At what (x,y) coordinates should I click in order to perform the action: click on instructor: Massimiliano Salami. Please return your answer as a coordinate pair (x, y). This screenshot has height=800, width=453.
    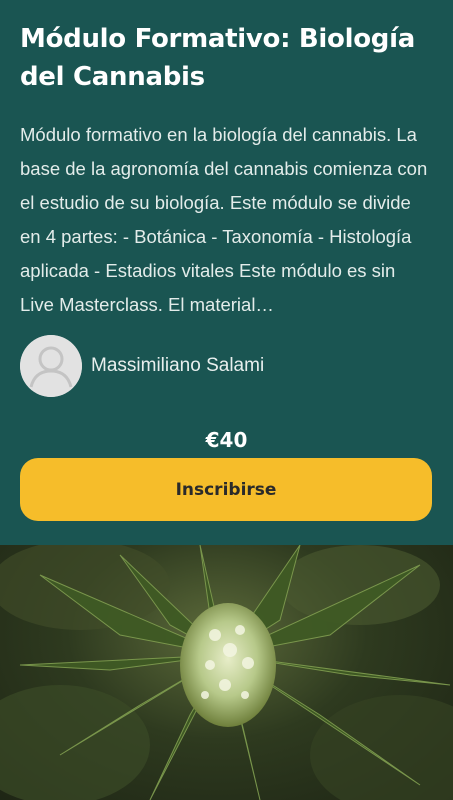
    Looking at the image, I should click on (142, 366).